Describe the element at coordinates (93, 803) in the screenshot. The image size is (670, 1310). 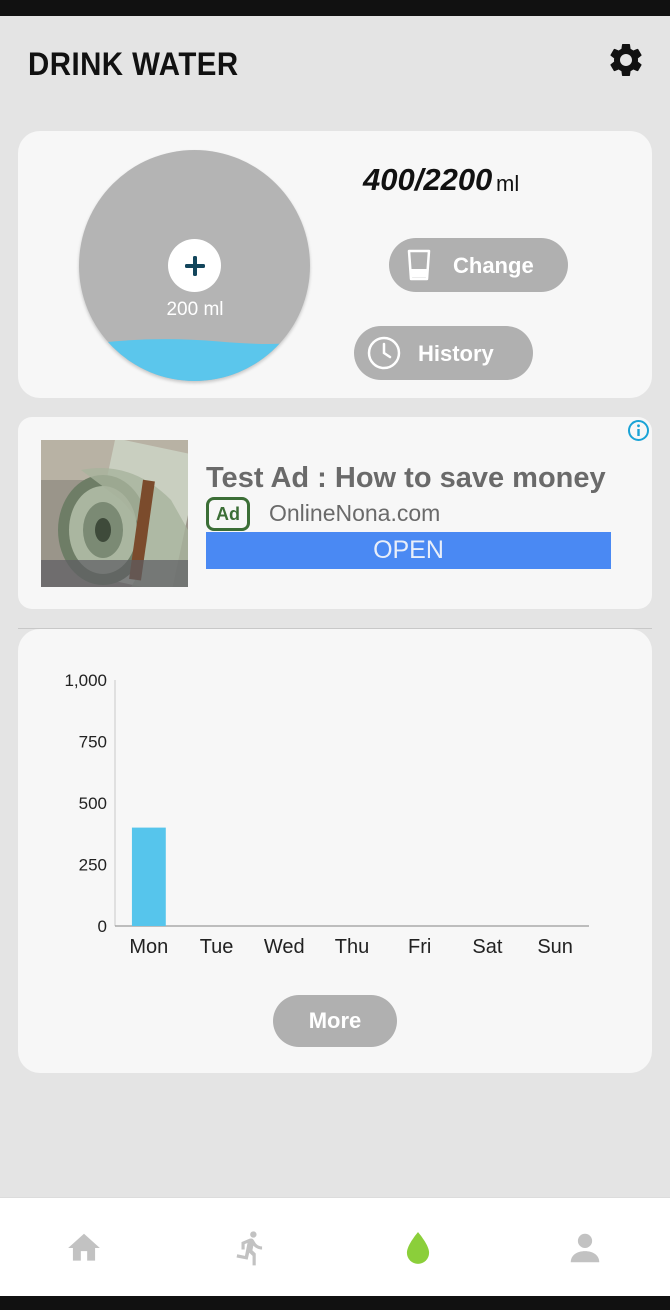
I see `y-tick-label: 500` at that location.